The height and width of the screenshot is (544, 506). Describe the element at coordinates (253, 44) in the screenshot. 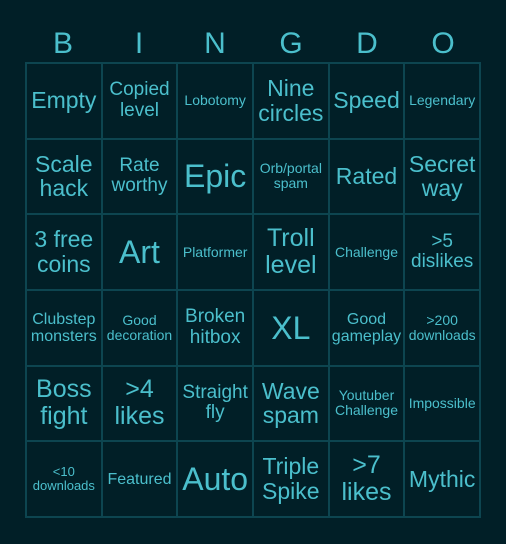

I see `bingo-header: B I N G D O` at that location.